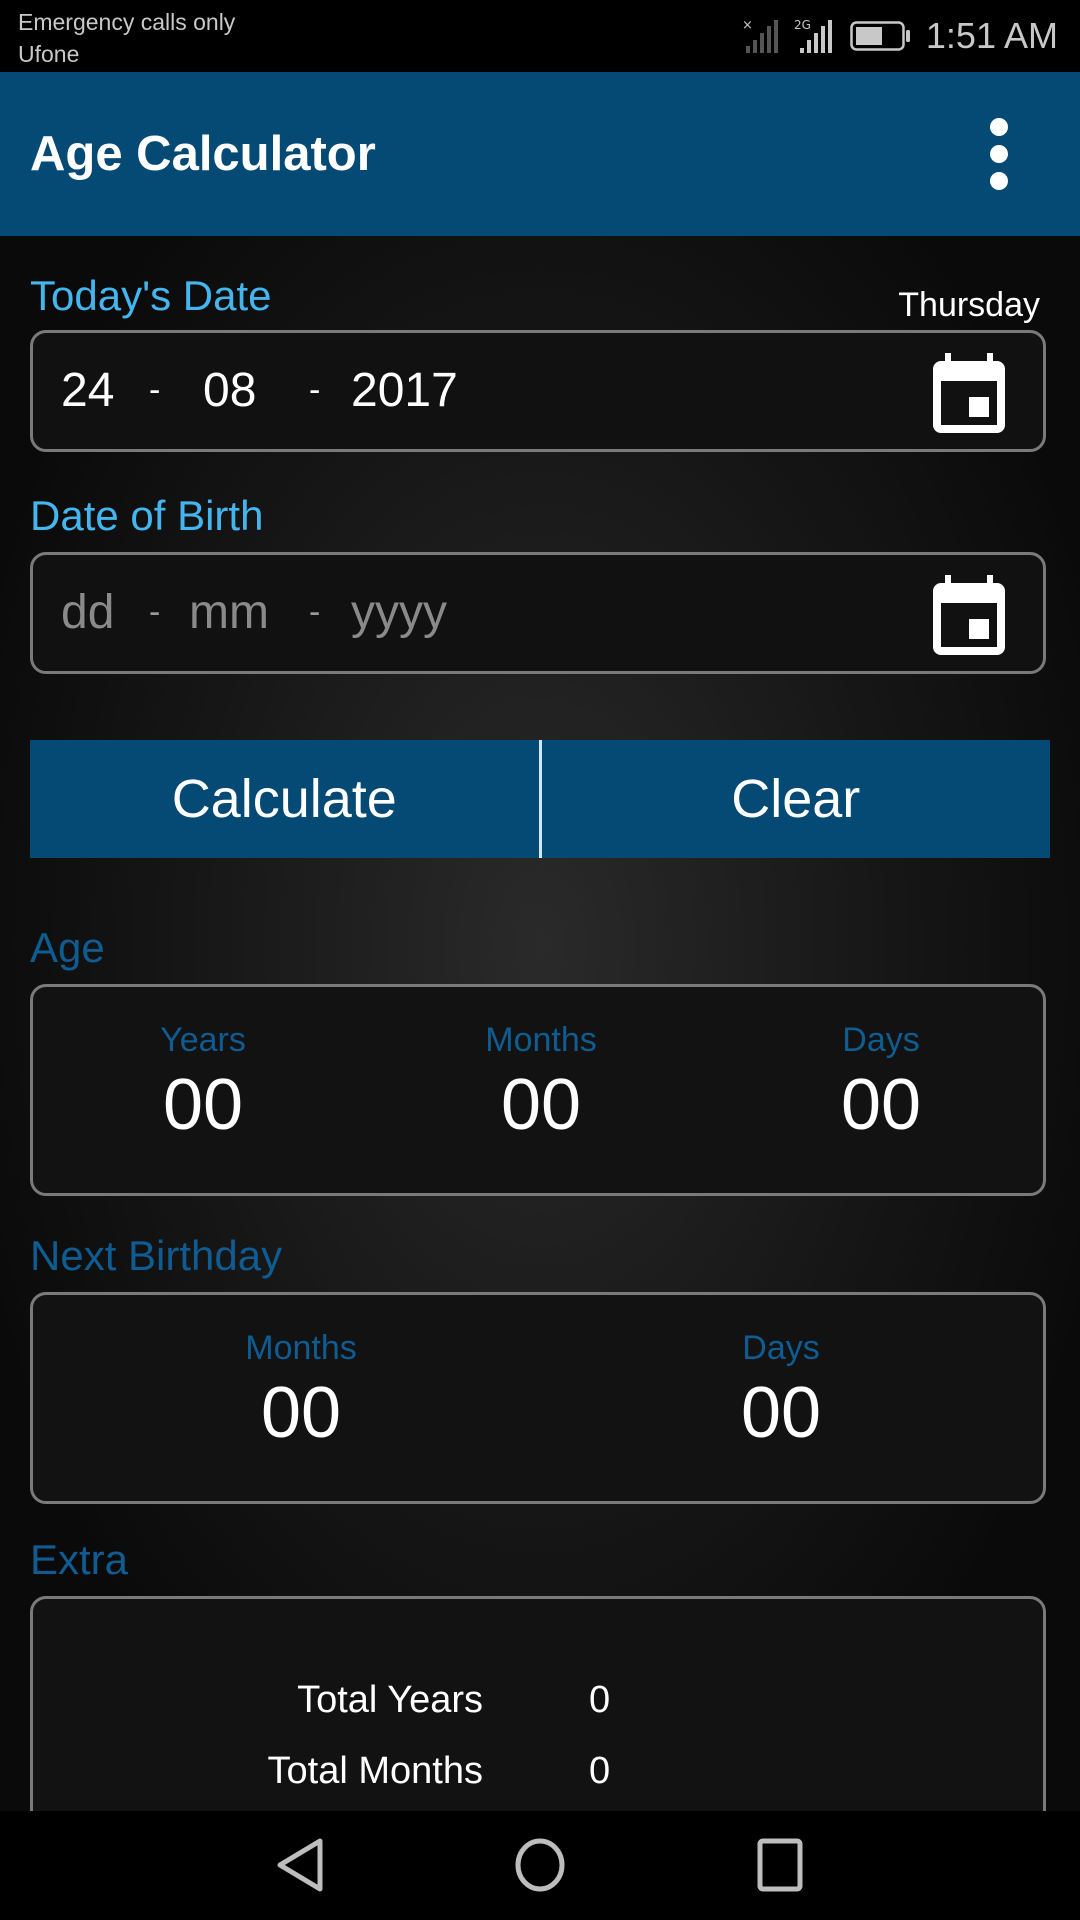 The width and height of the screenshot is (1080, 1920). I want to click on extra-section-label: Extra, so click(79, 1559).